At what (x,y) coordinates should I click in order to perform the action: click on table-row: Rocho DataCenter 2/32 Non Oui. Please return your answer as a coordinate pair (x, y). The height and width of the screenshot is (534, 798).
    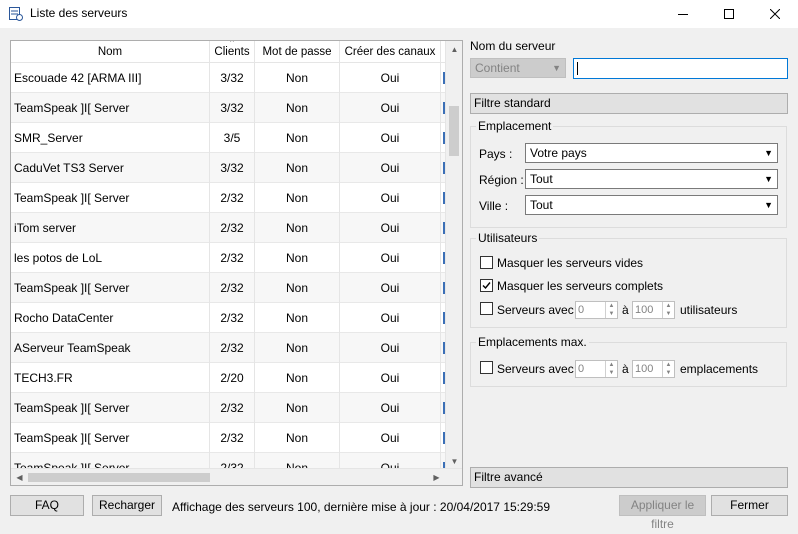
    Looking at the image, I should click on (228, 317).